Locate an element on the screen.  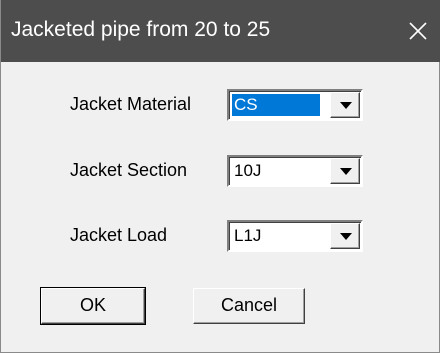
jacket-load-value: L1J is located at coordinates (248, 235).